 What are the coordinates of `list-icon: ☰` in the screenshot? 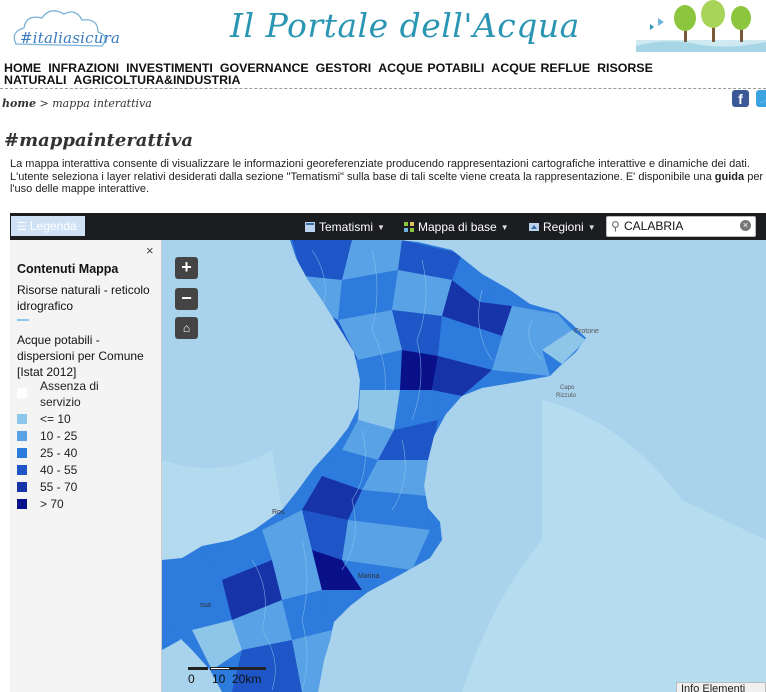 It's located at (22, 227).